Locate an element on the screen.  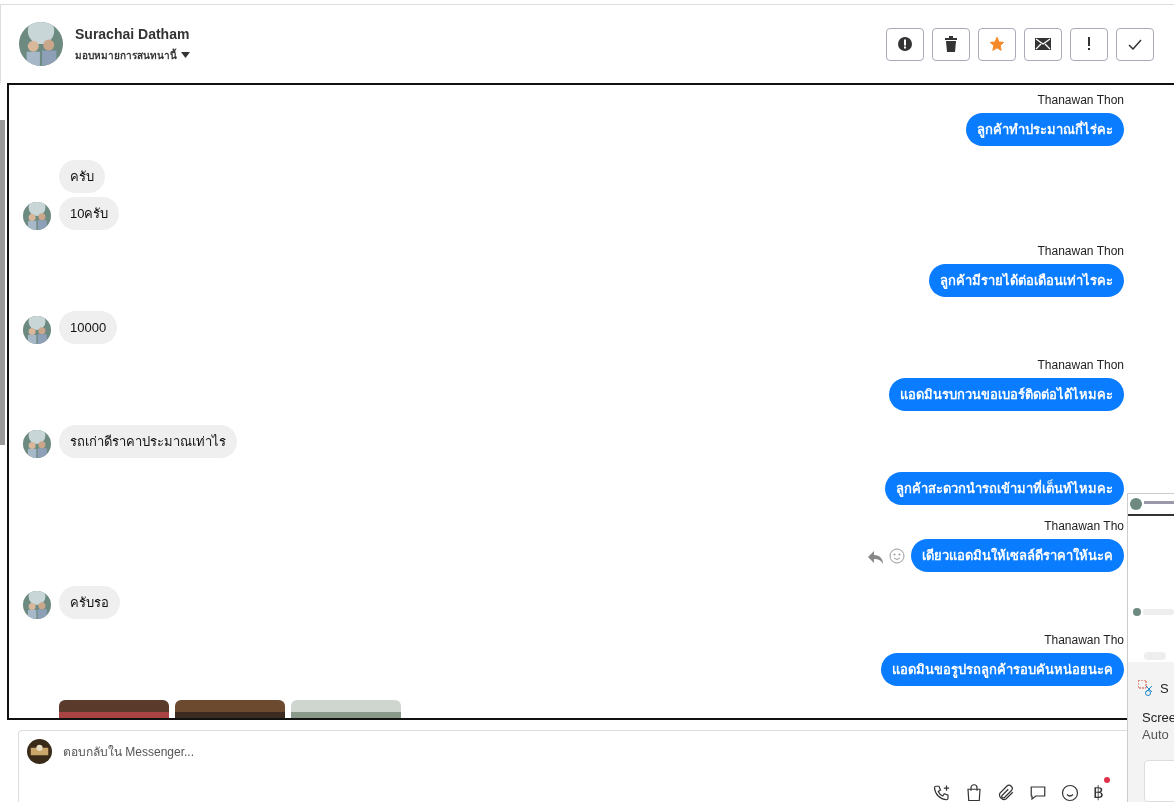
assign-dropdown: มอบหมายการสนทนานี้ is located at coordinates (480, 55).